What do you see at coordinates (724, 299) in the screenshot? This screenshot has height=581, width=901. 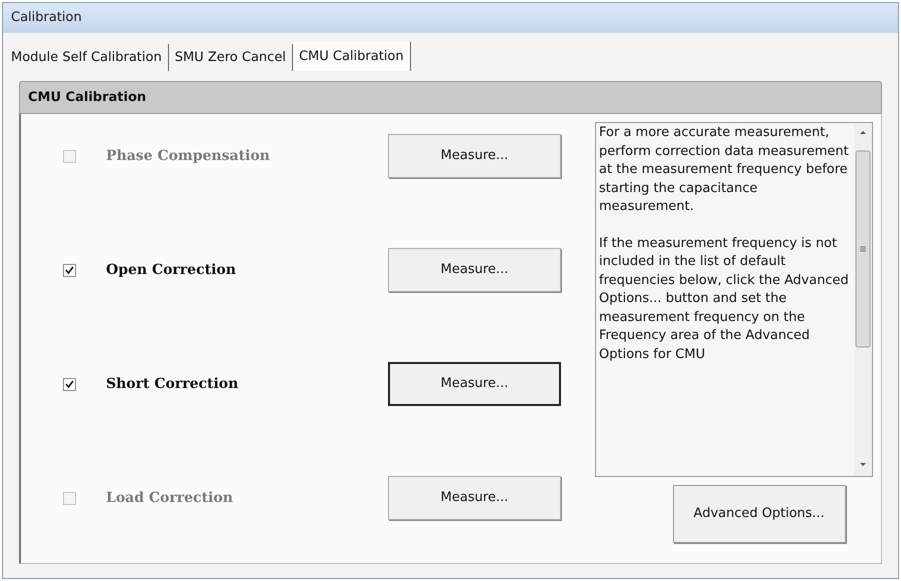 I see `help-paragraph: If the measurement frequency is not included in the list of default frequencies below, click the Advanced Options... button and set the measurement frequency on the Frequency area of the Advanced Options for CMU` at bounding box center [724, 299].